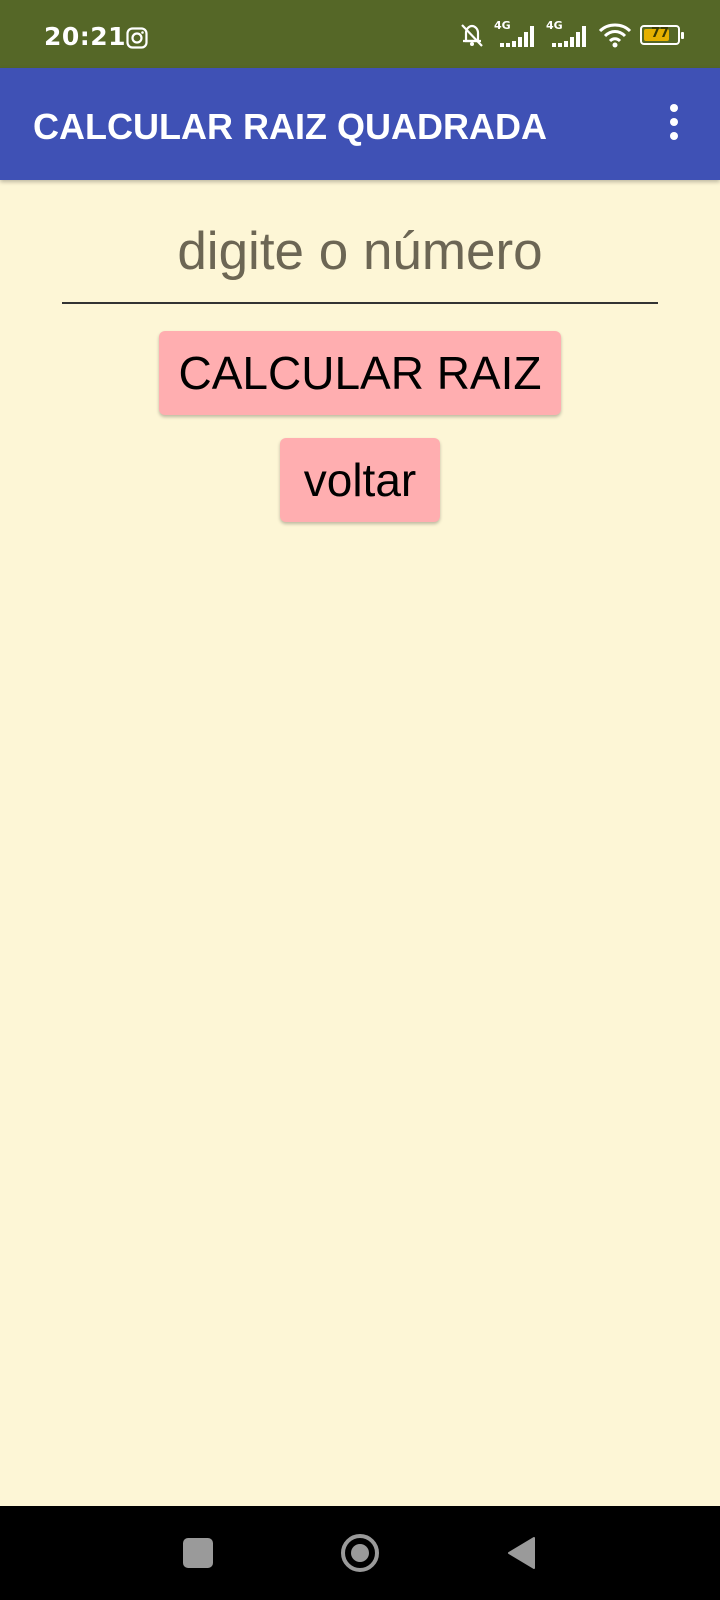 The width and height of the screenshot is (720, 1600). Describe the element at coordinates (198, 1553) in the screenshot. I see `recents-icon` at that location.